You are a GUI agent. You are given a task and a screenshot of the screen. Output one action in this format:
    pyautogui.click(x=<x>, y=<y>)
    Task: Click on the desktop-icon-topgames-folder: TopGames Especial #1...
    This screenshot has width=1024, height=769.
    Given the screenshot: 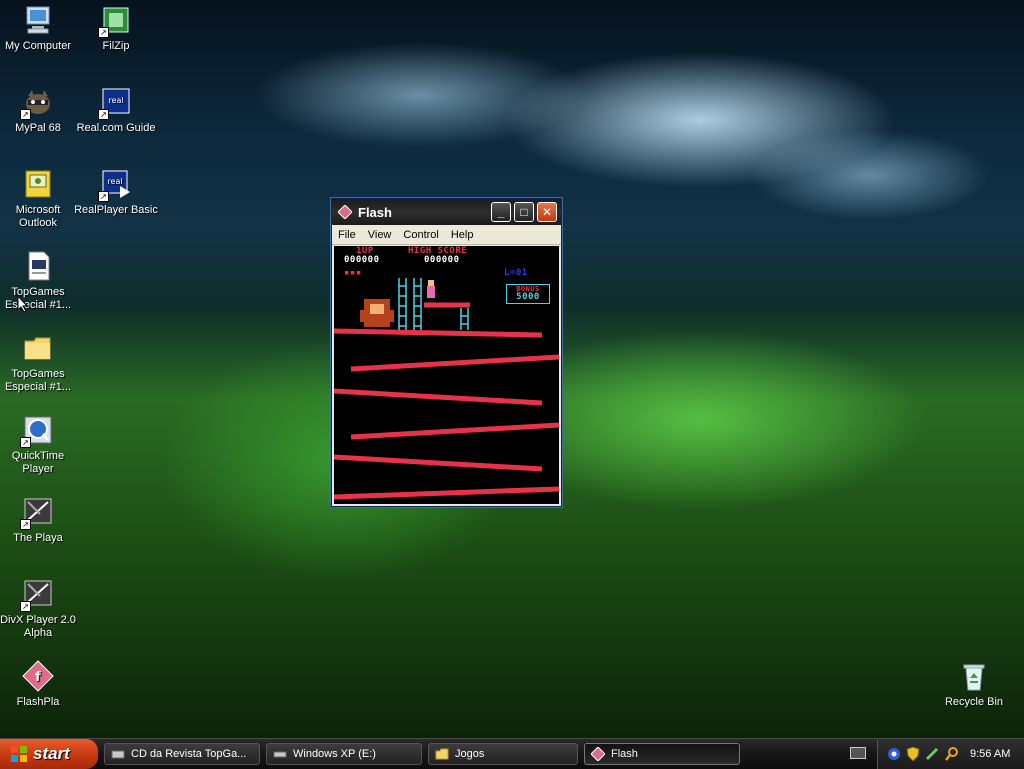 What is the action you would take?
    pyautogui.click(x=40, y=363)
    